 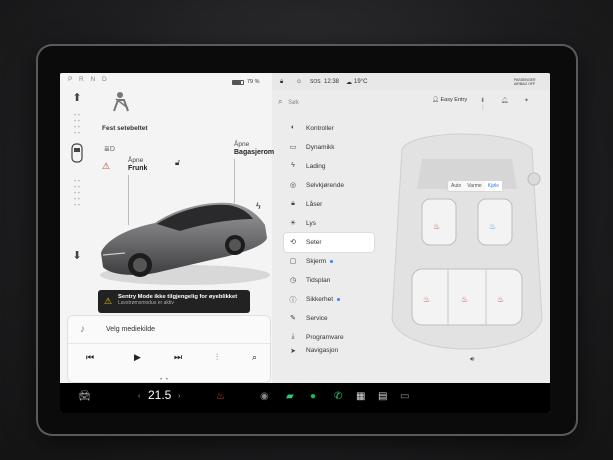 I want to click on media-source-label: Velg mediekilde, so click(x=131, y=329).